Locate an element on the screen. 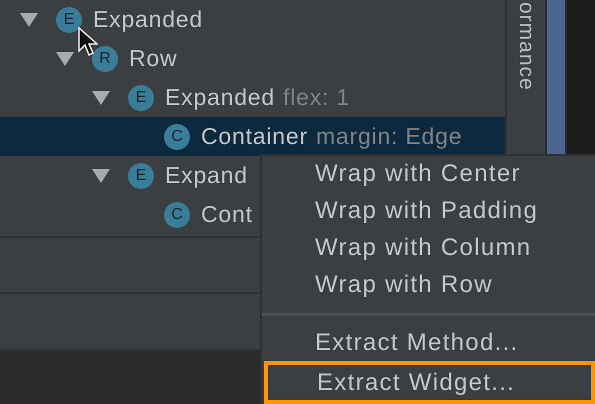  menu-item: Wrap with Column is located at coordinates (428, 248).